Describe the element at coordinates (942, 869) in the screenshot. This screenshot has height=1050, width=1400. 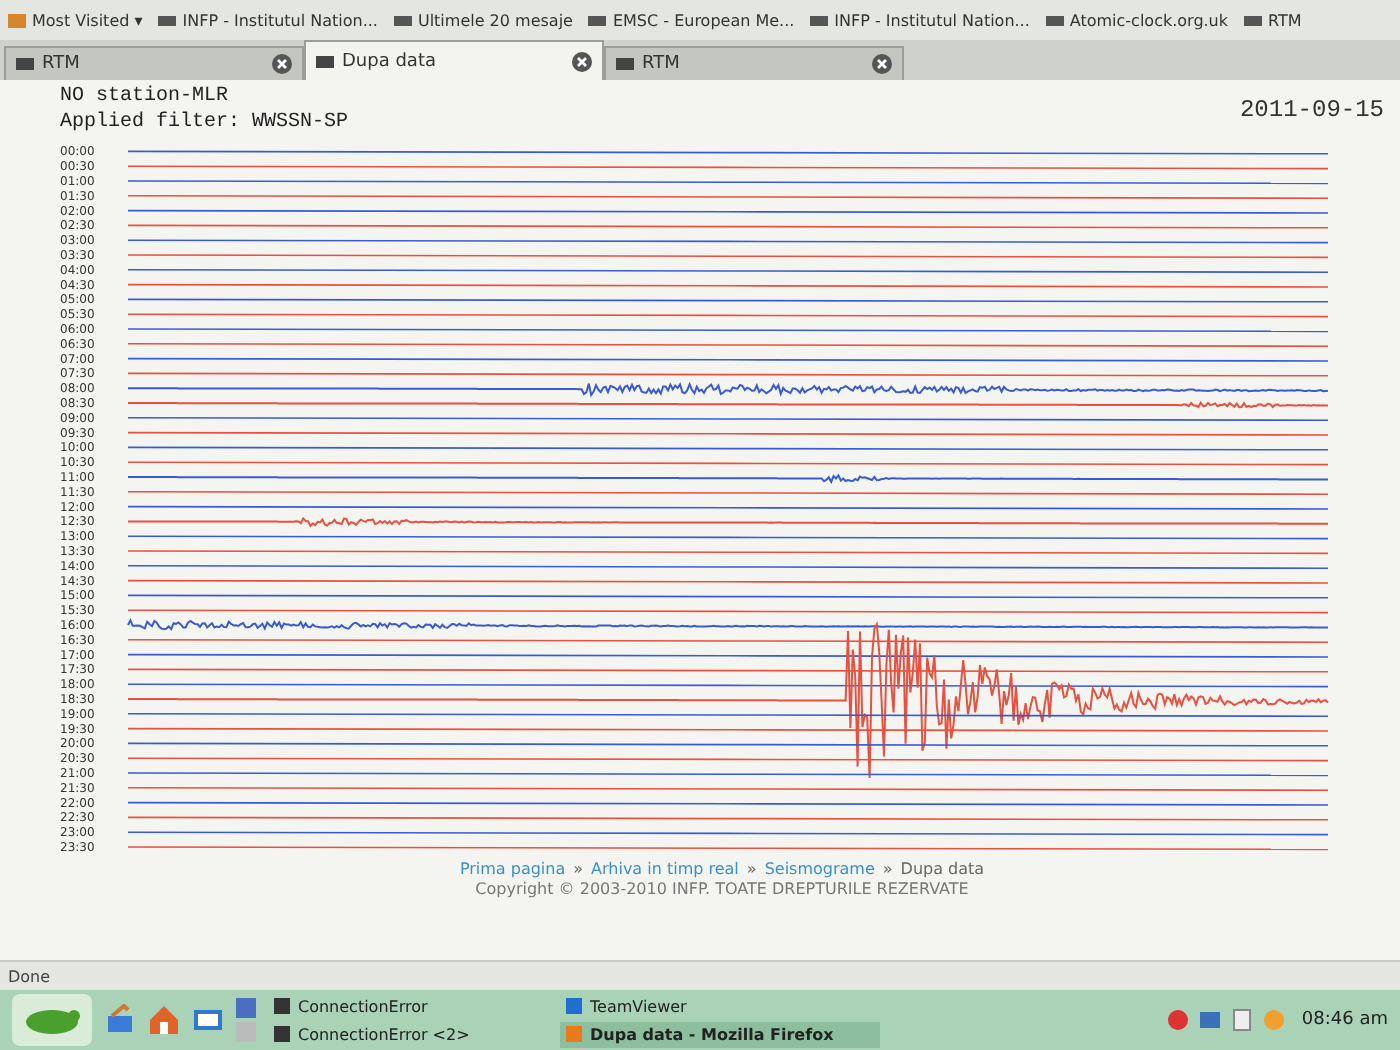
I see `breadcrumb-current: Dupa data` at that location.